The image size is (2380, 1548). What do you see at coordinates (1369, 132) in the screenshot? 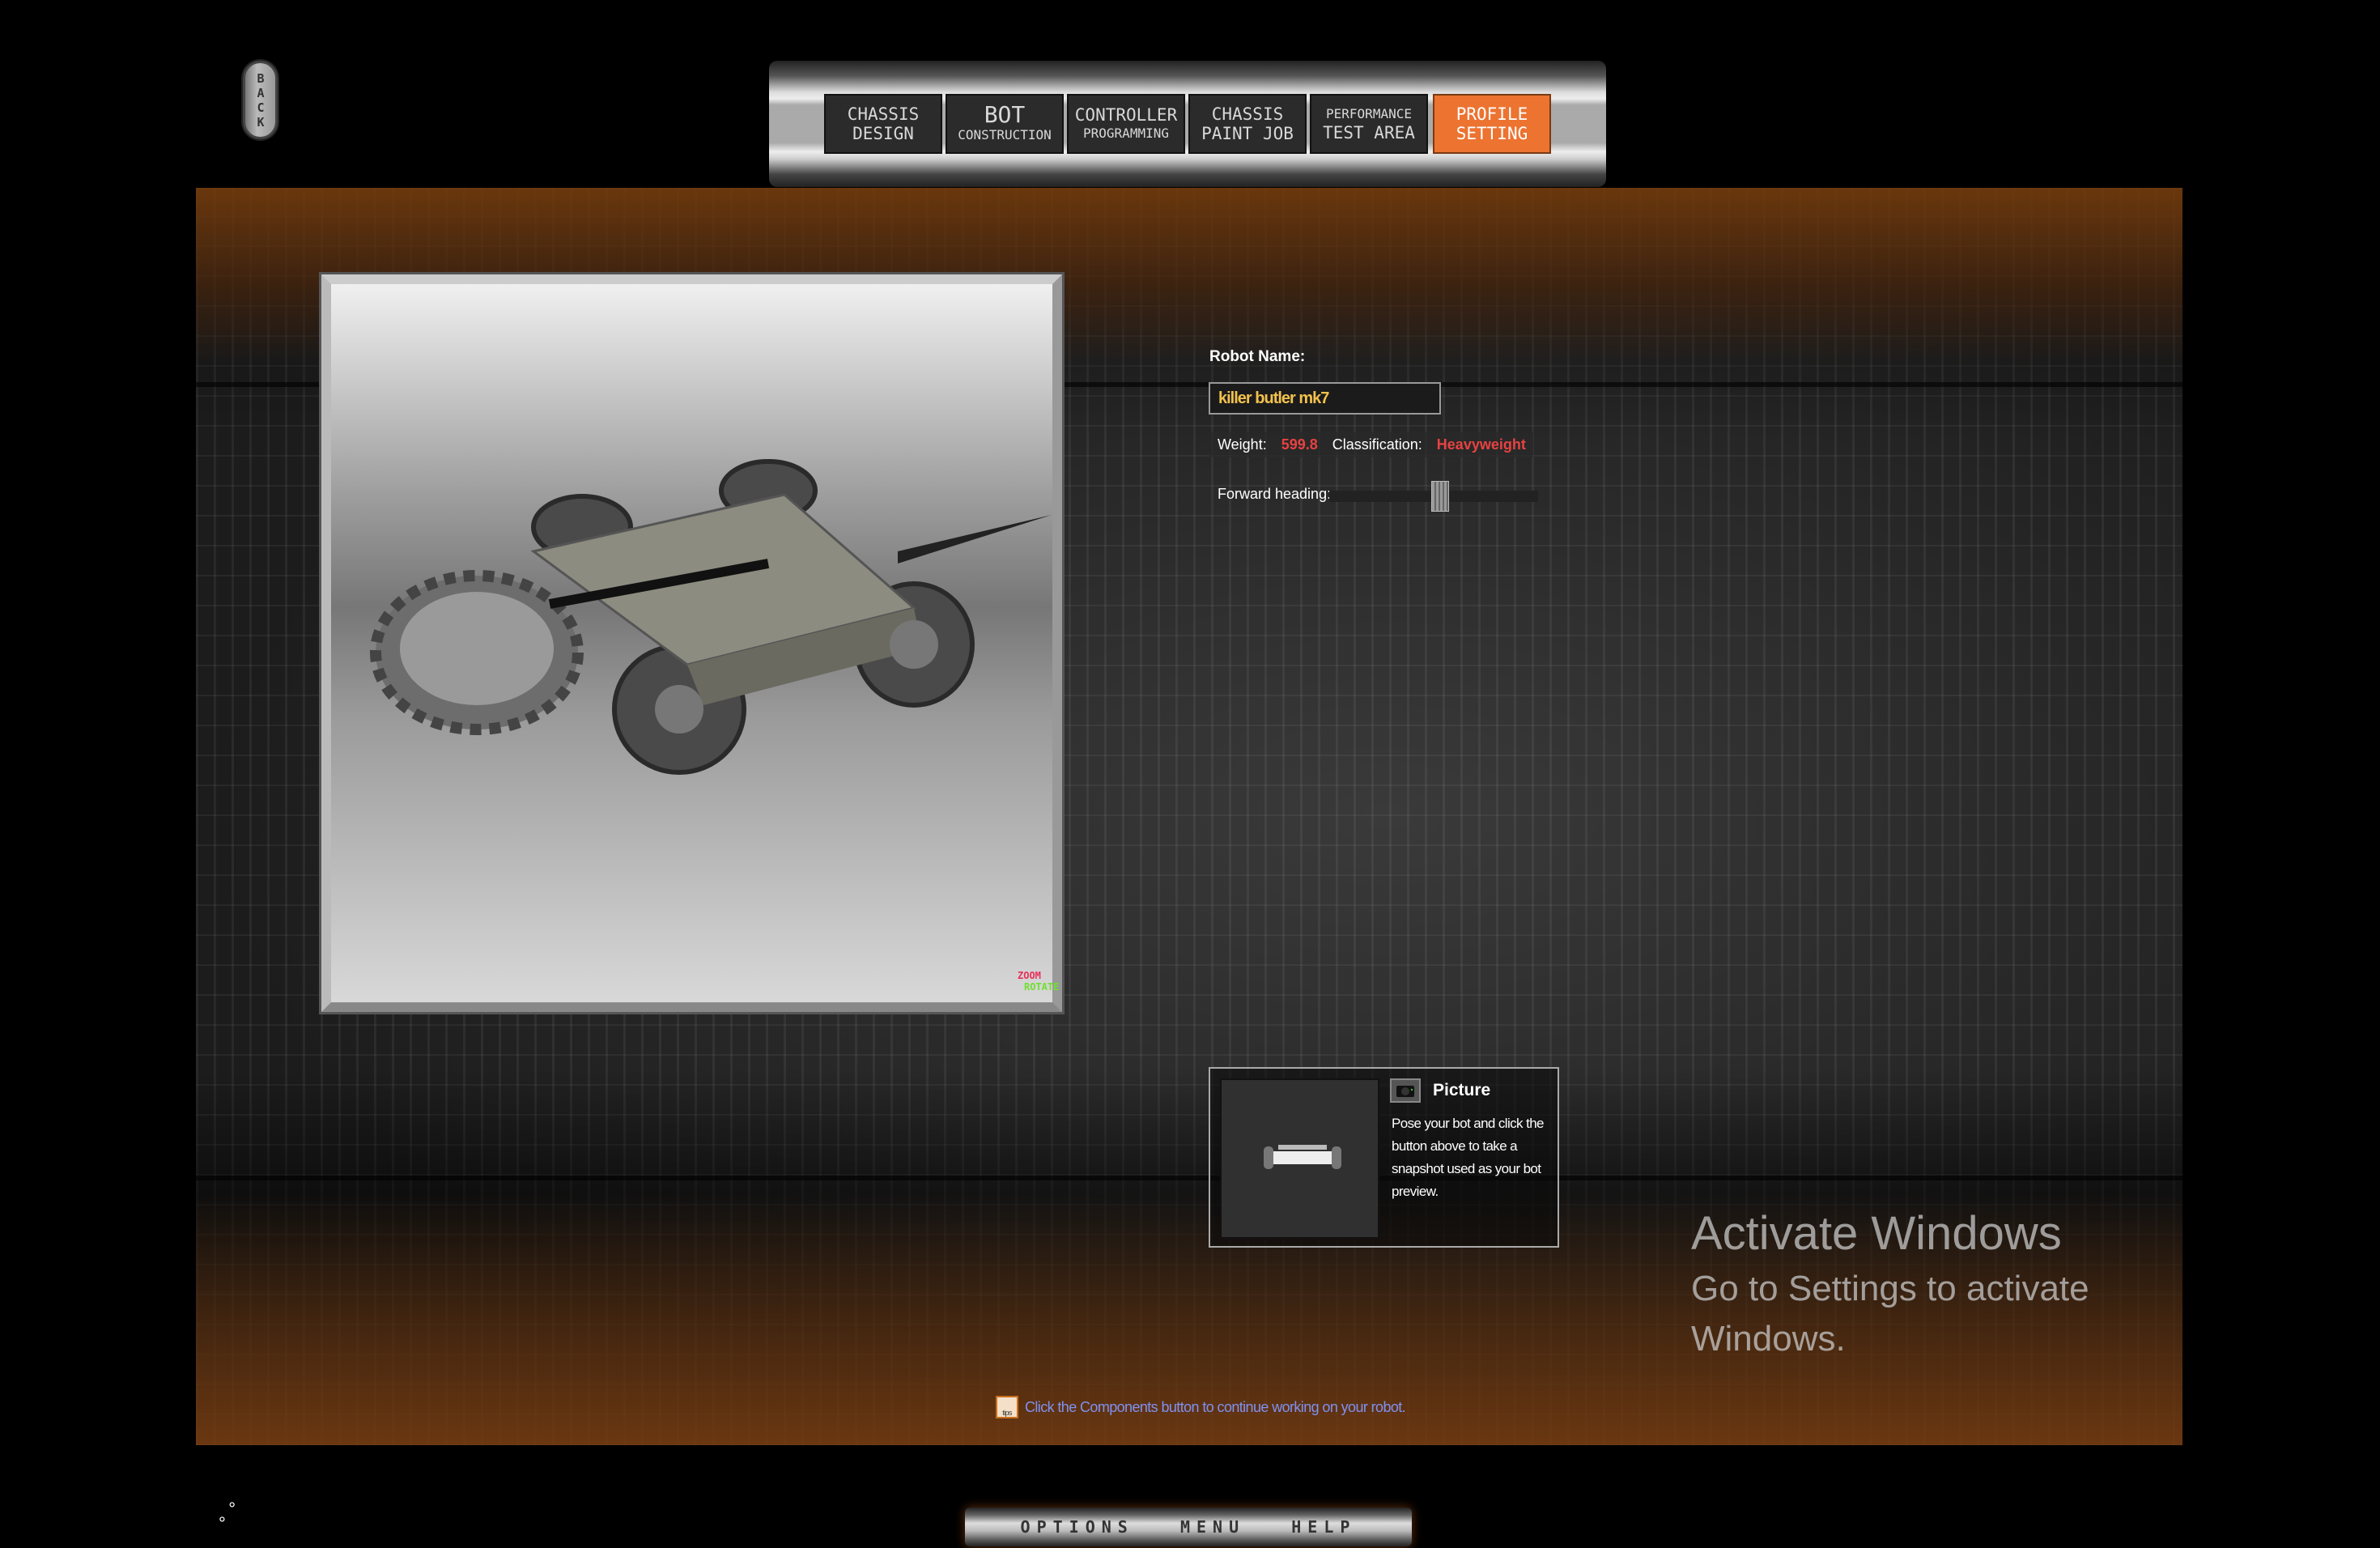
I see `tab-sublabel: TEST AREA` at bounding box center [1369, 132].